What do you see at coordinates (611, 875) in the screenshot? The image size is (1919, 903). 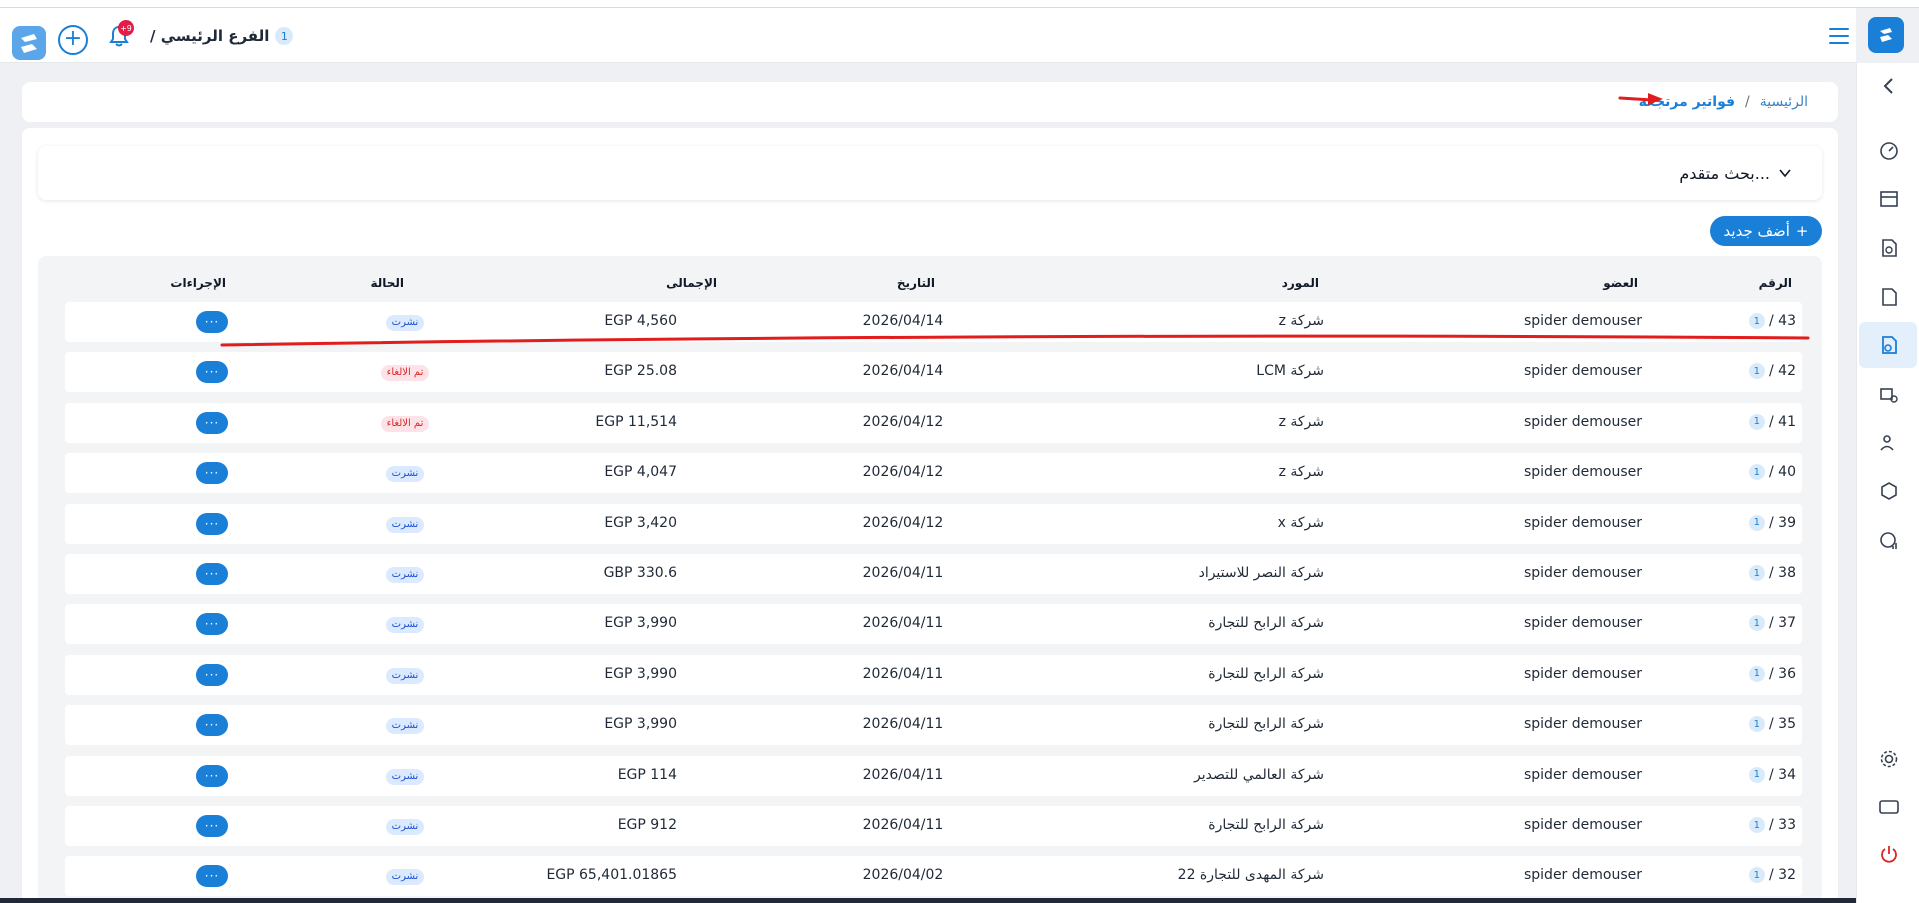 I see `total-cell: EGP 65,401.01865` at bounding box center [611, 875].